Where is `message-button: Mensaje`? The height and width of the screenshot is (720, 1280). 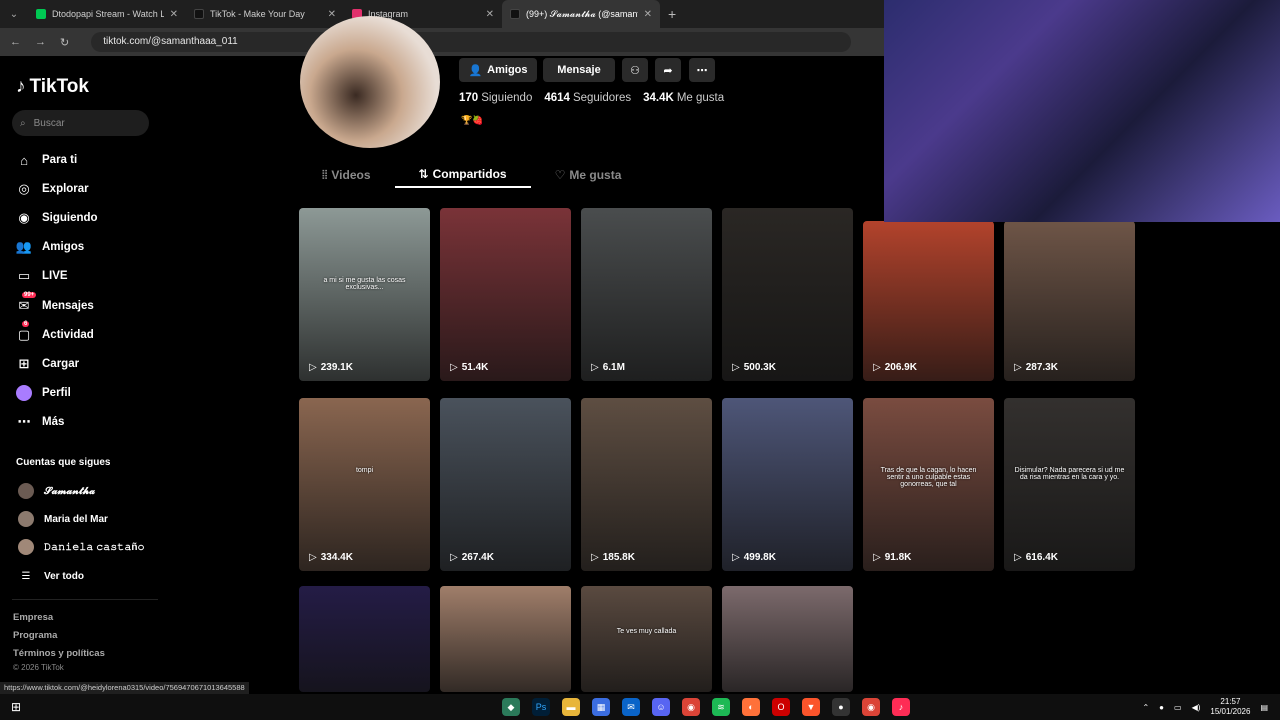
message-button: Mensaje is located at coordinates (579, 70).